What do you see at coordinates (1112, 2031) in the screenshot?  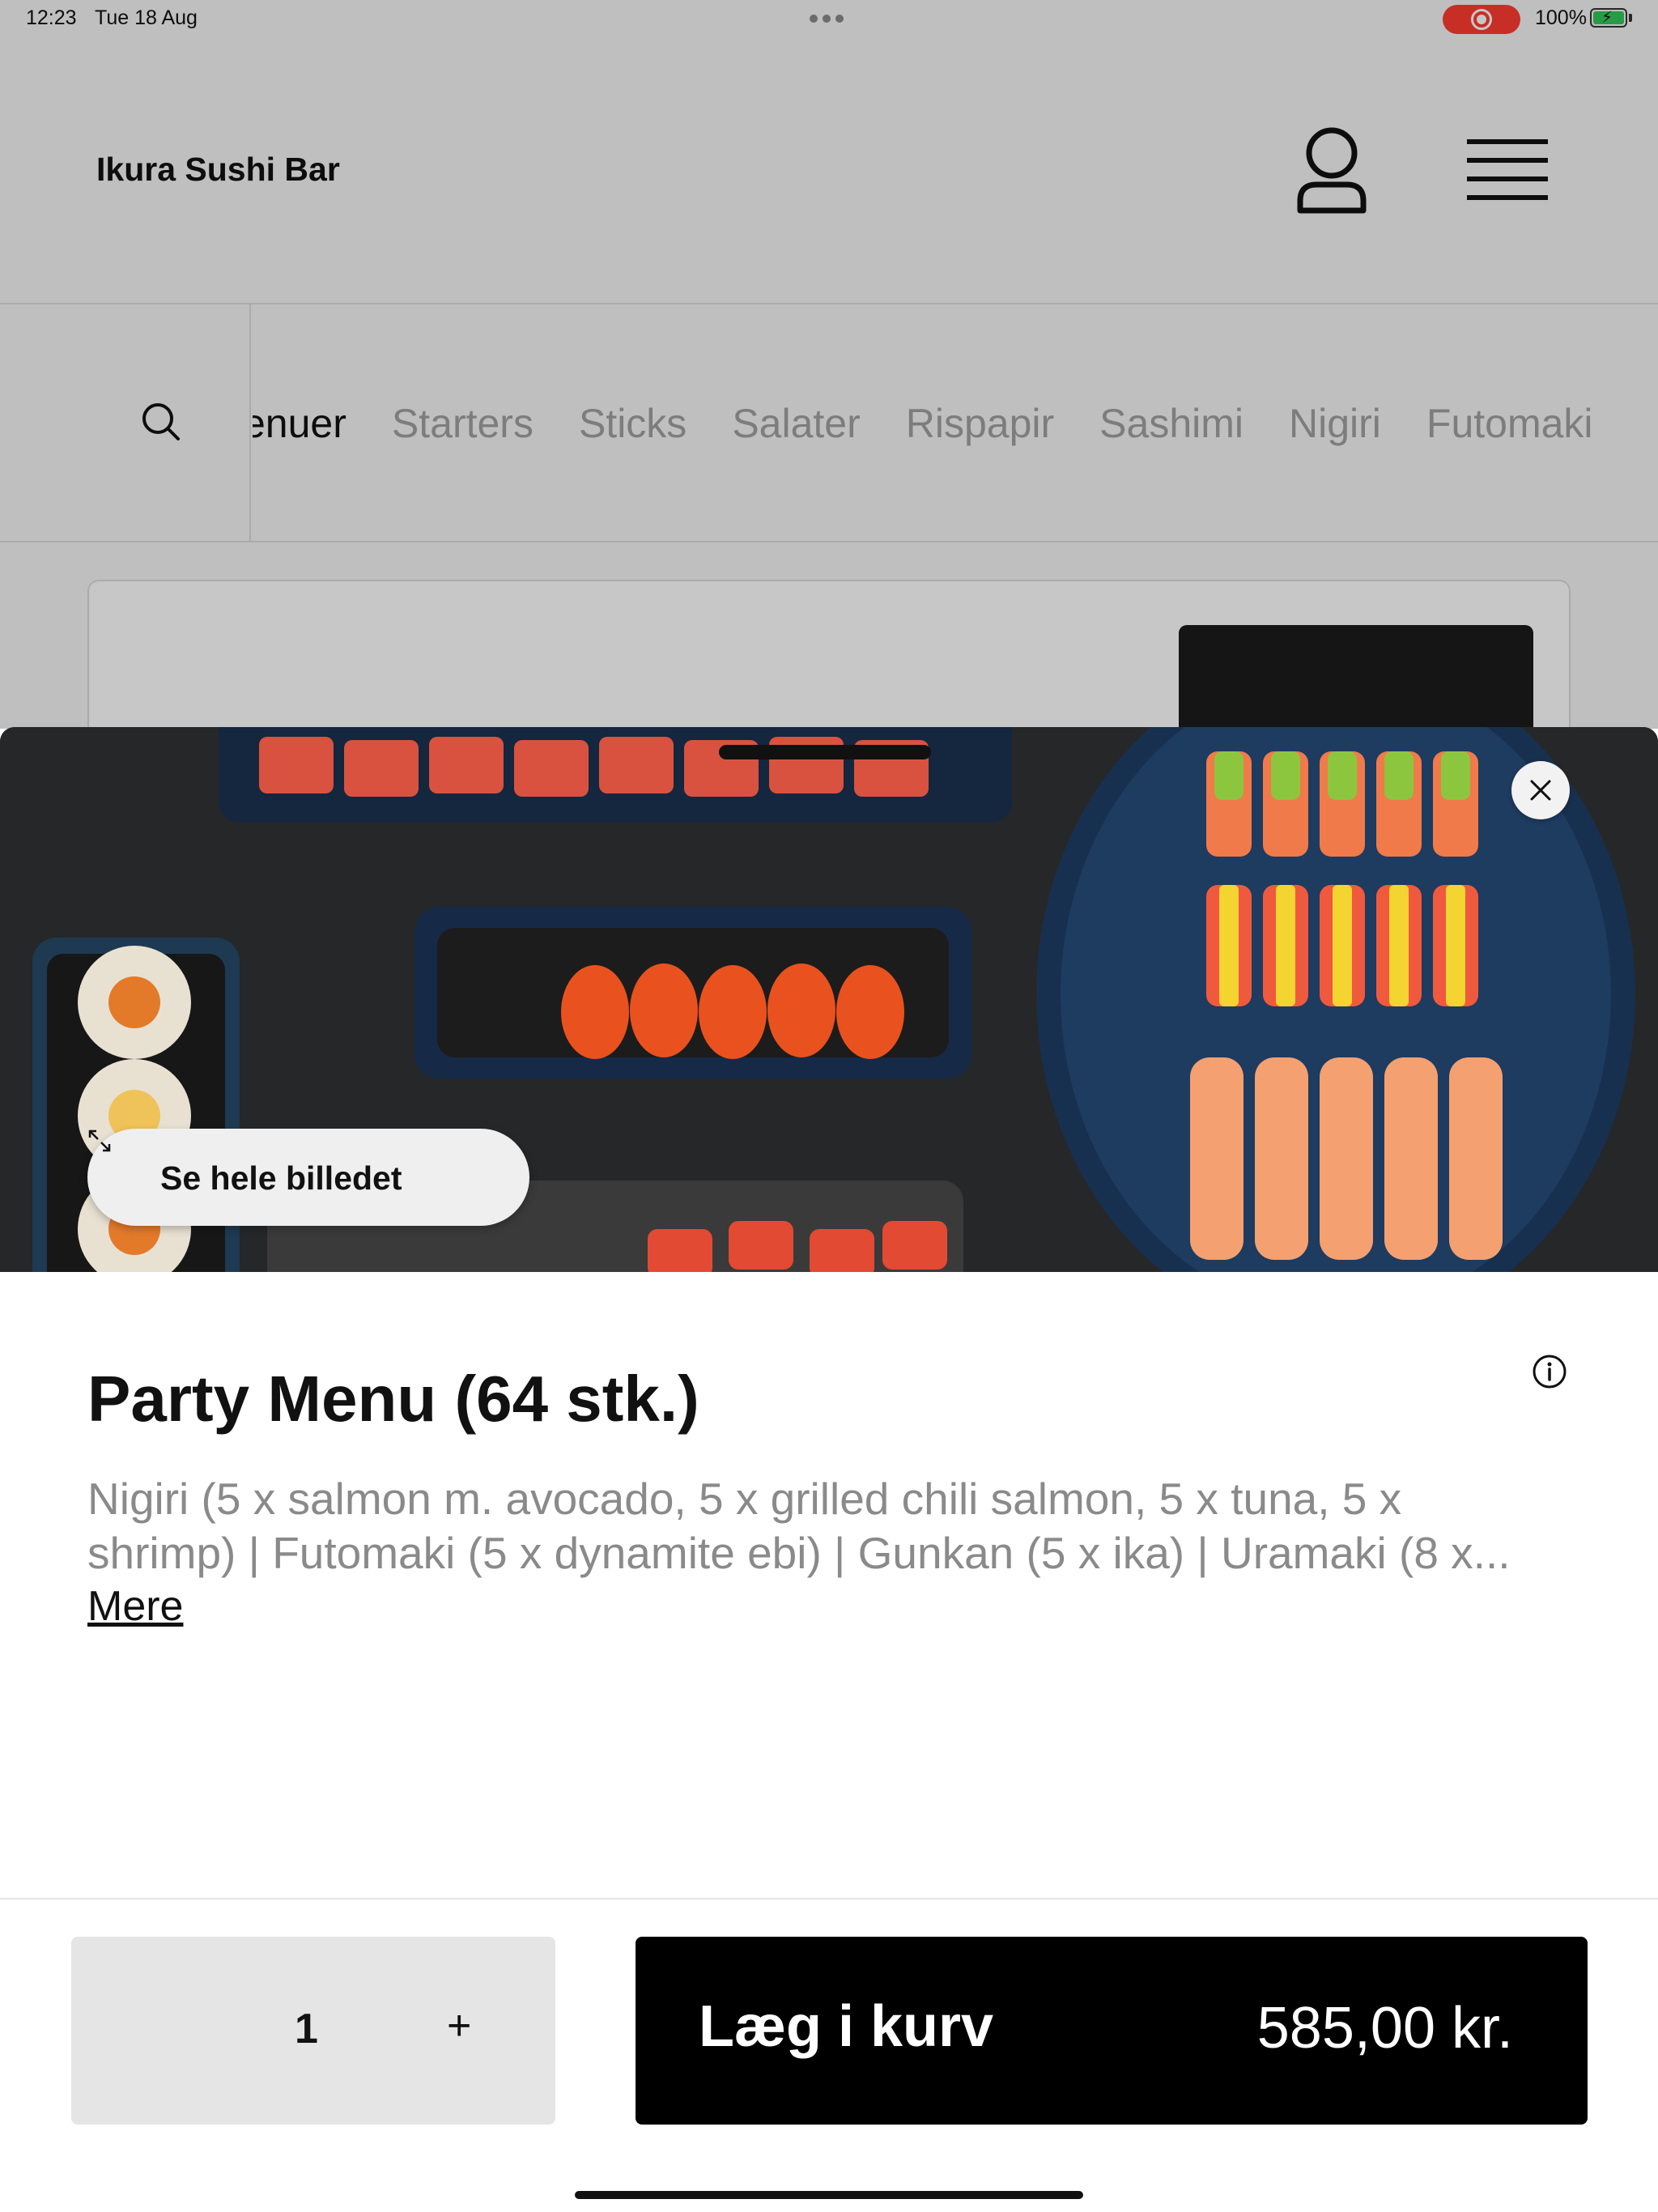 I see `add-to-cart-button: Læg i kurv 585,00 kr.` at bounding box center [1112, 2031].